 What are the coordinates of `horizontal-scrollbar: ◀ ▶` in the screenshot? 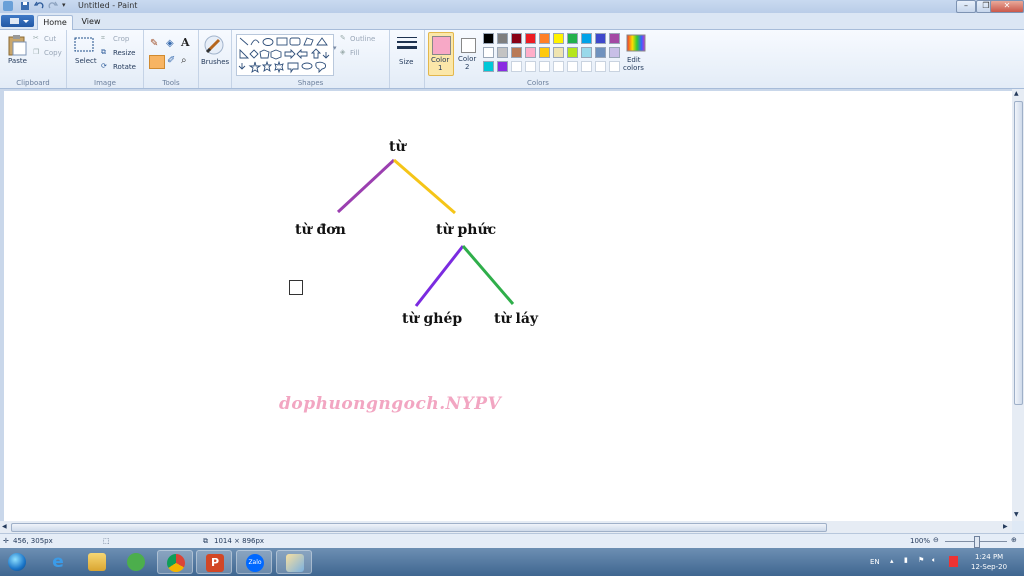 It's located at (506, 527).